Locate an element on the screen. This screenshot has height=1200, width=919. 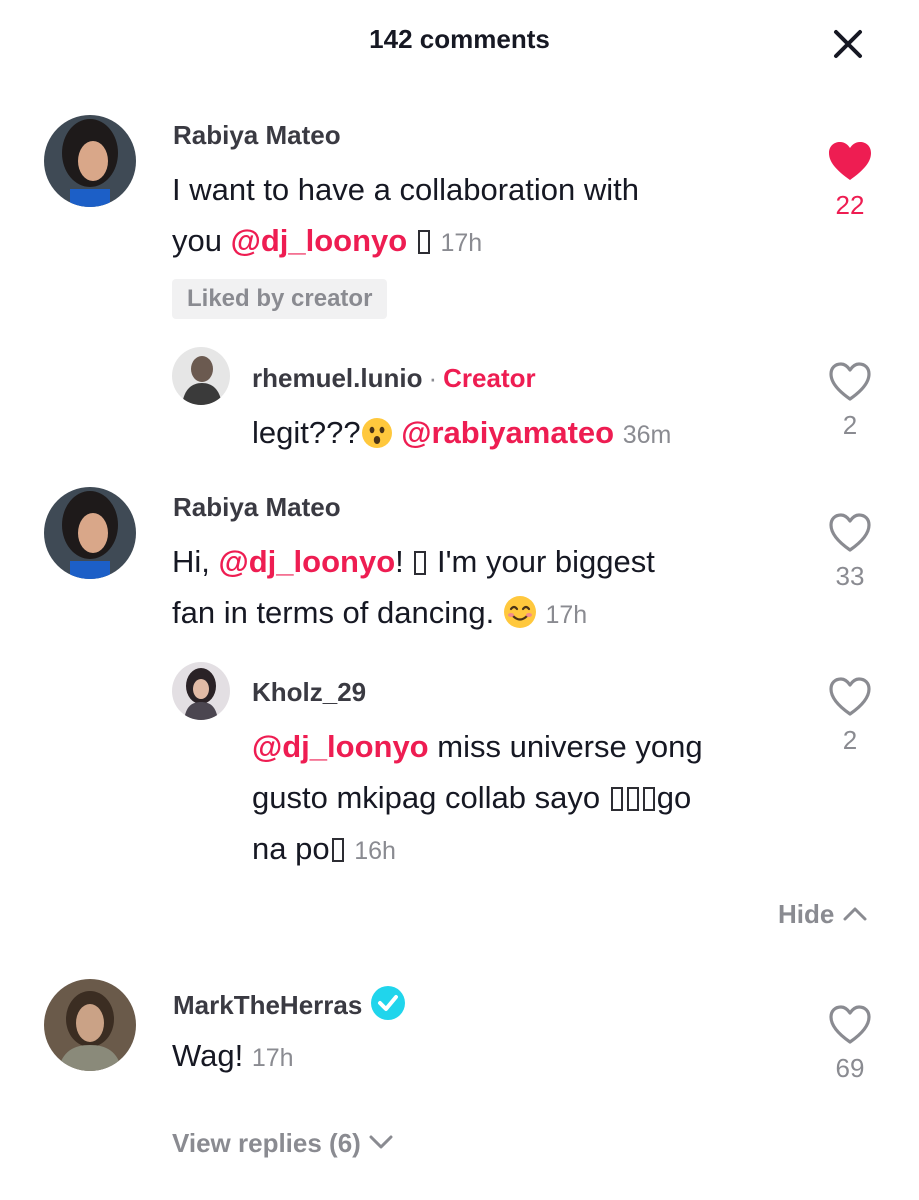
reply-username: Kholz_29 is located at coordinates (309, 692).